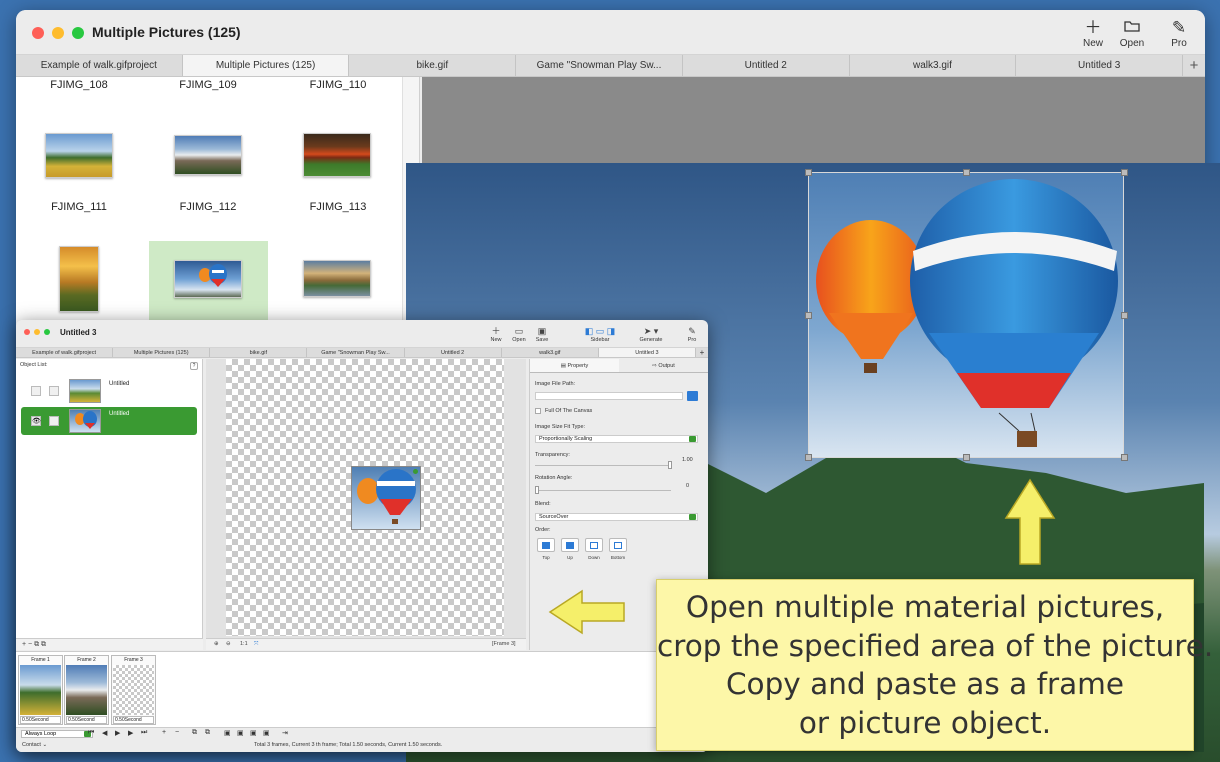  I want to click on sub-tab-multiple-pictures: Multiple Pictures (125), so click(162, 352).